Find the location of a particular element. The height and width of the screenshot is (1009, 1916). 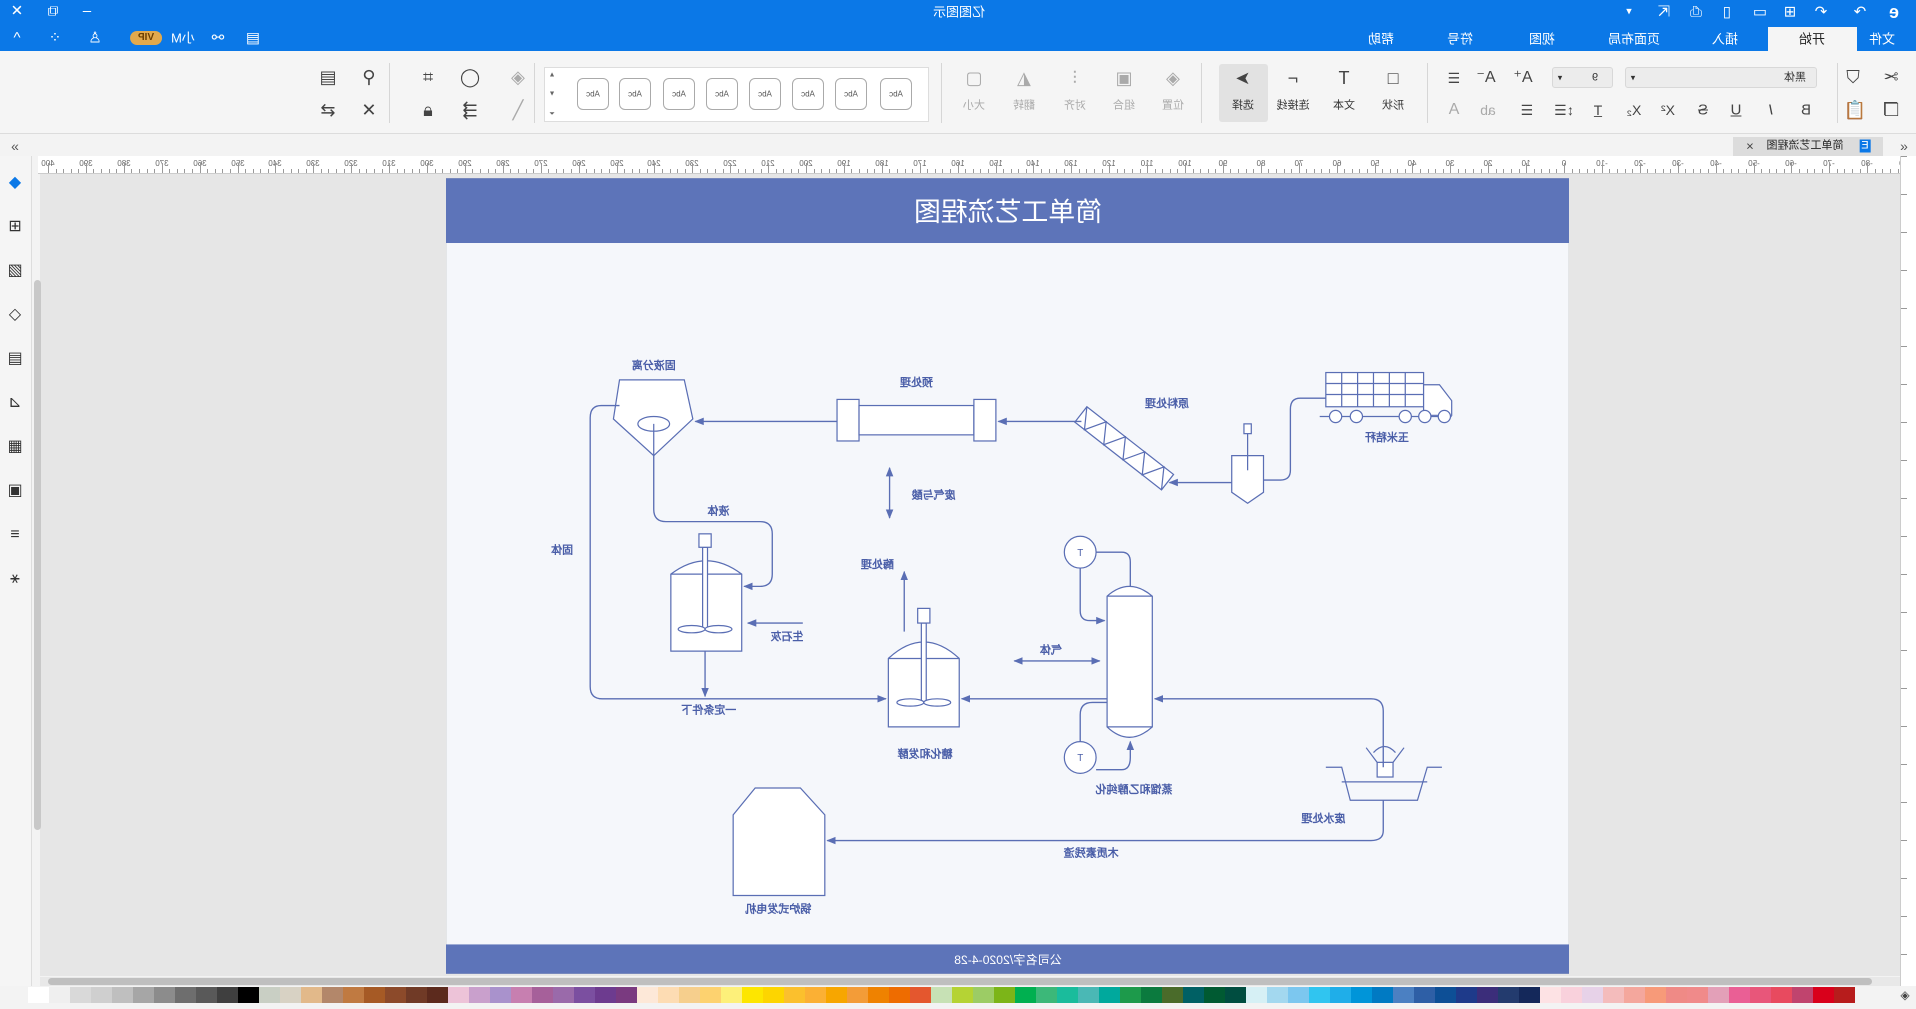

more-icon: ▾ is located at coordinates (1629, 12).